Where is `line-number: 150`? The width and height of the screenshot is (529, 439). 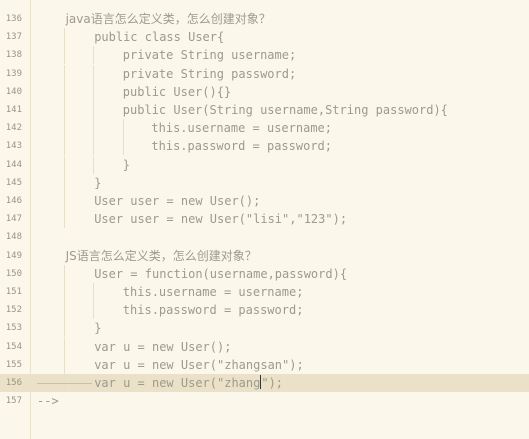
line-number: 150 is located at coordinates (13, 273).